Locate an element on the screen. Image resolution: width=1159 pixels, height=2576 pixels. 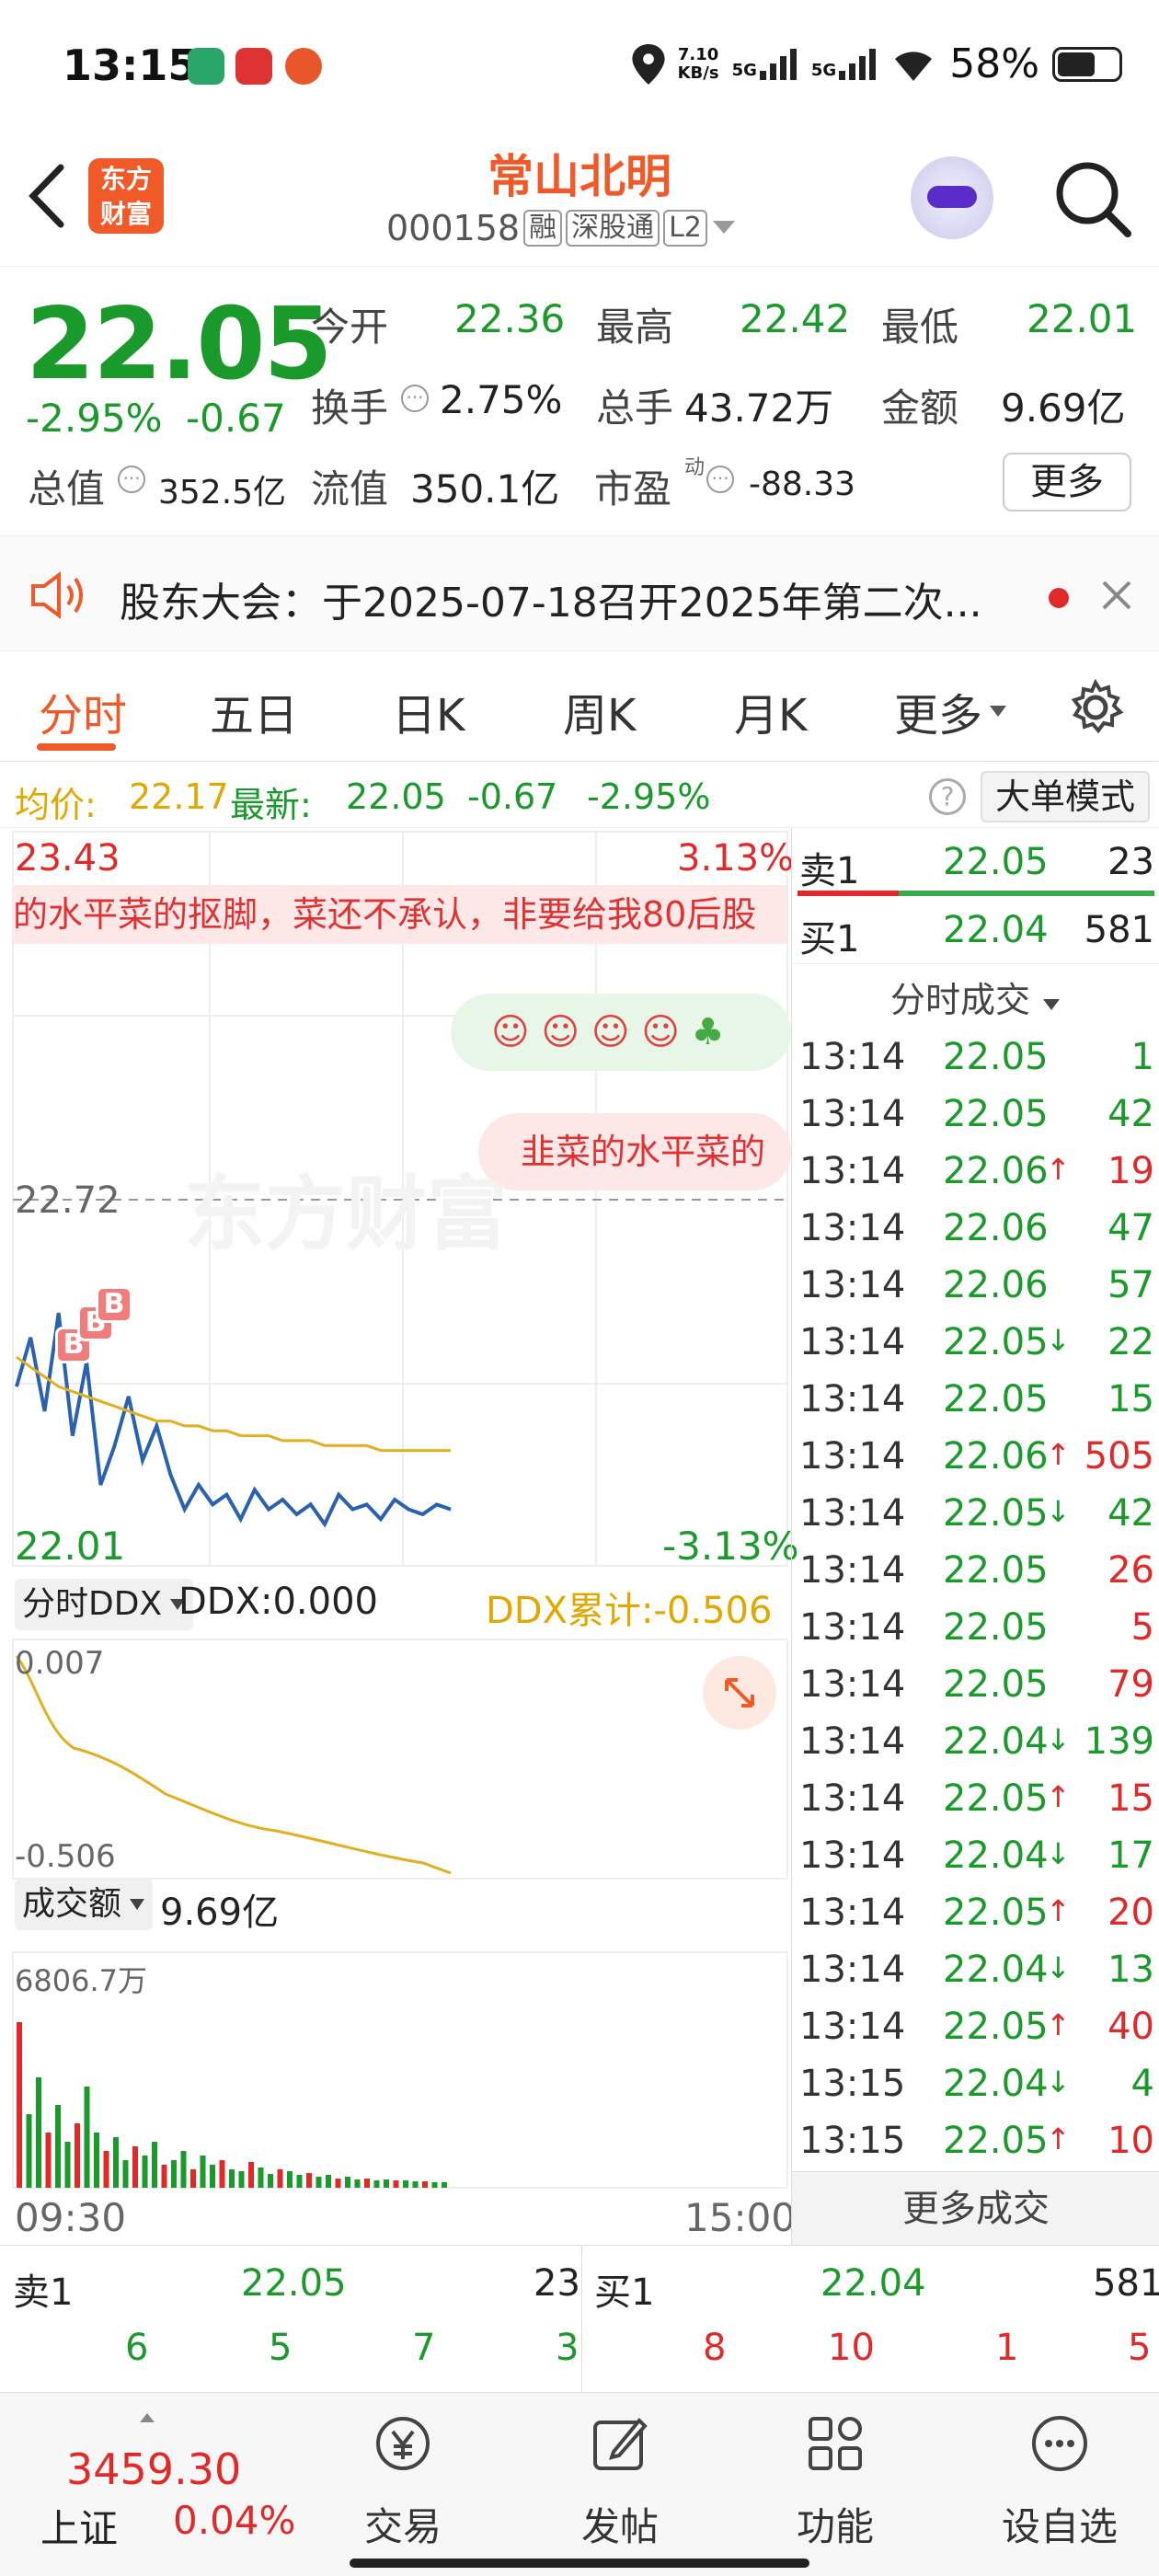
help-icon: ? is located at coordinates (947, 796).